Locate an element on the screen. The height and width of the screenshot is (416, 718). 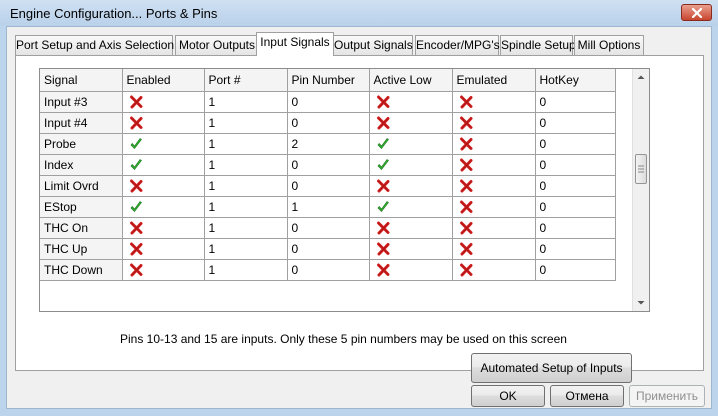
pin-number-cell: 2 is located at coordinates (328, 144).